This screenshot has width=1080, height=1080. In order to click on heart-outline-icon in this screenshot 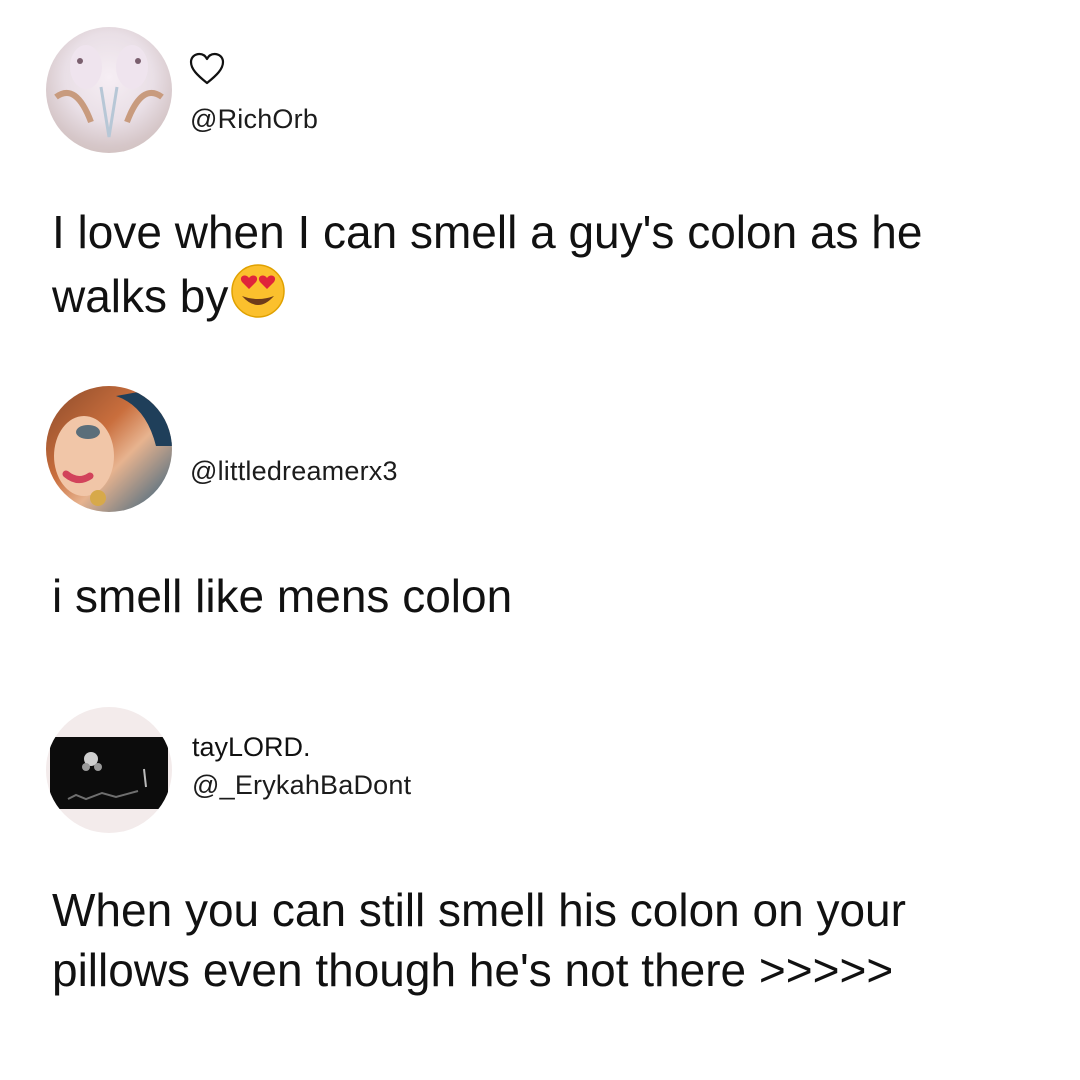, I will do `click(207, 69)`.